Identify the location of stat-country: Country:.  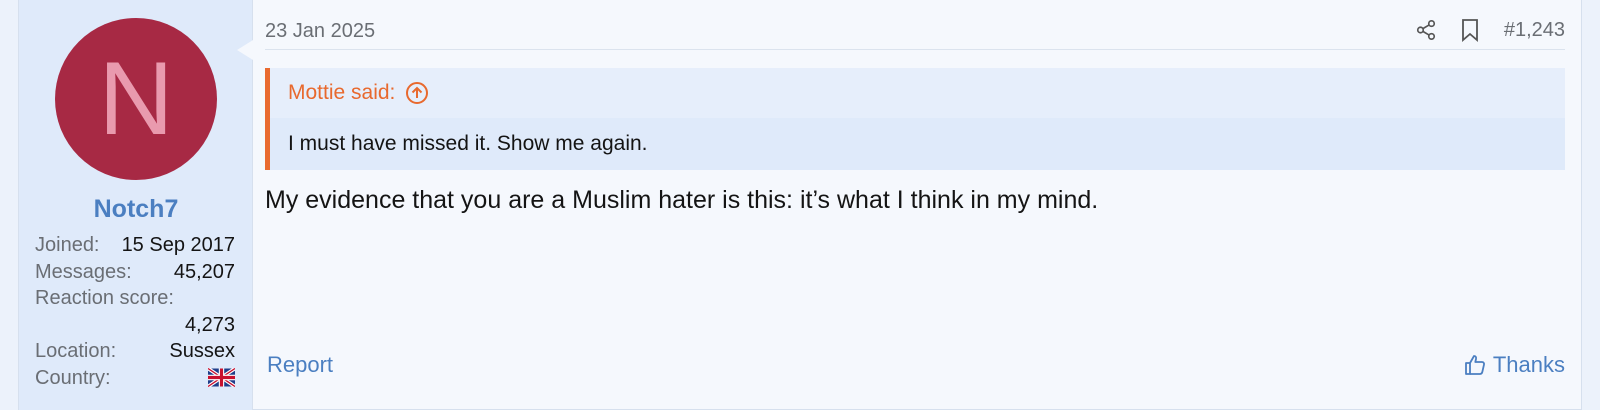
(135, 378).